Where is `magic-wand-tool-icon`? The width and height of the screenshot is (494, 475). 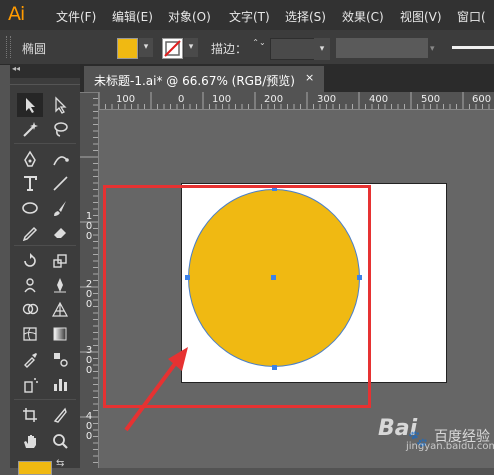
magic-wand-tool-icon is located at coordinates (30, 129).